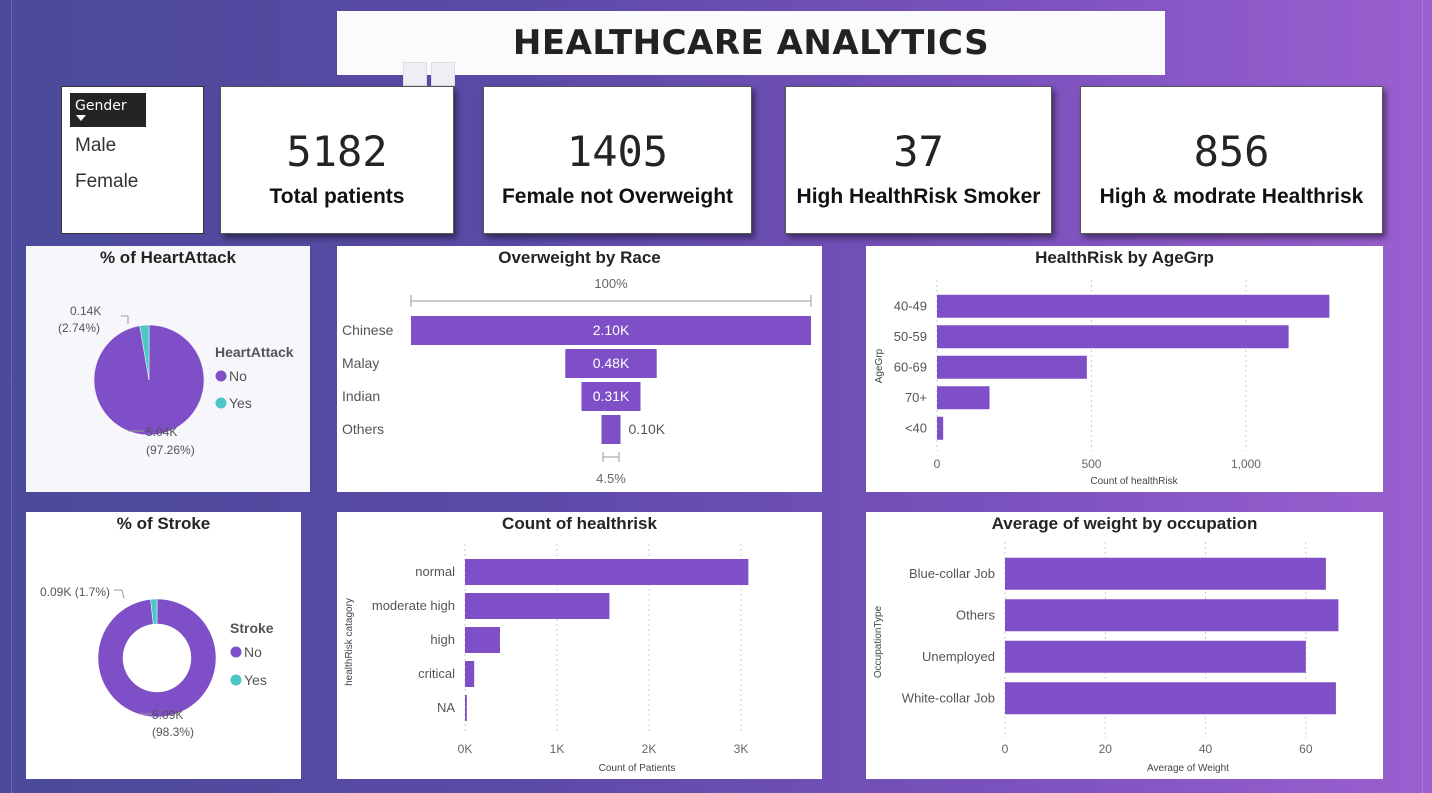  What do you see at coordinates (1246, 464) in the screenshot?
I see `x-tick-label: 1,000` at bounding box center [1246, 464].